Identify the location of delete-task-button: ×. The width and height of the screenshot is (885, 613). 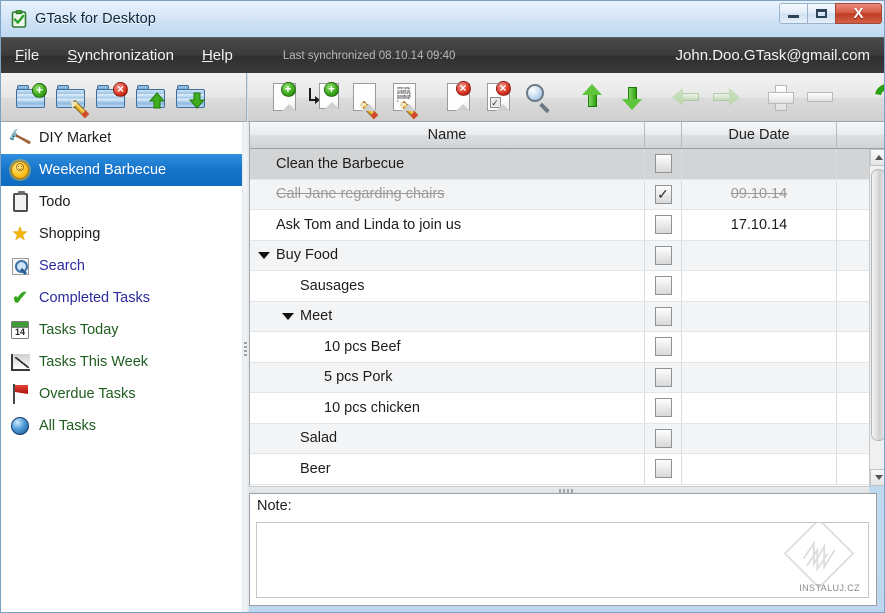
(458, 97).